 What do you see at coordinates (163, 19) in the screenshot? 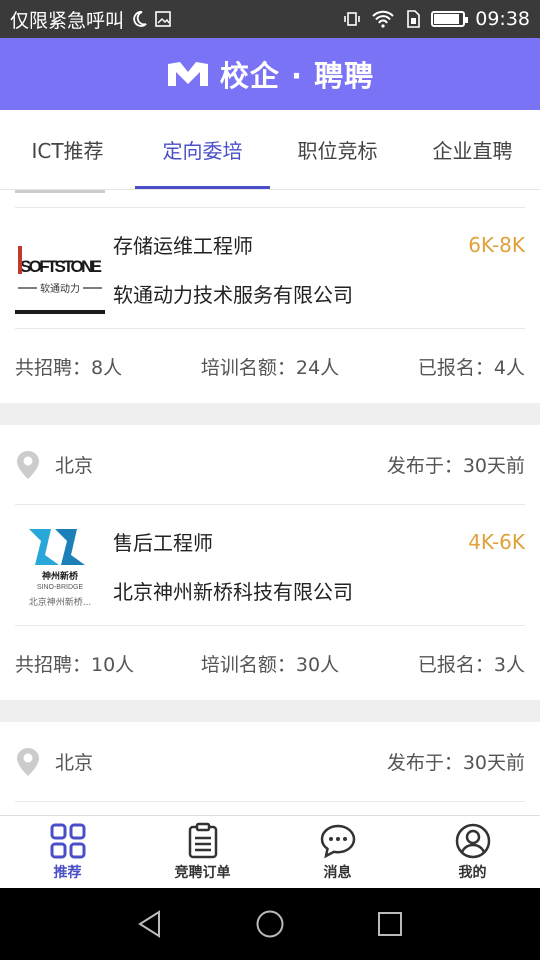
I see `image-icon` at bounding box center [163, 19].